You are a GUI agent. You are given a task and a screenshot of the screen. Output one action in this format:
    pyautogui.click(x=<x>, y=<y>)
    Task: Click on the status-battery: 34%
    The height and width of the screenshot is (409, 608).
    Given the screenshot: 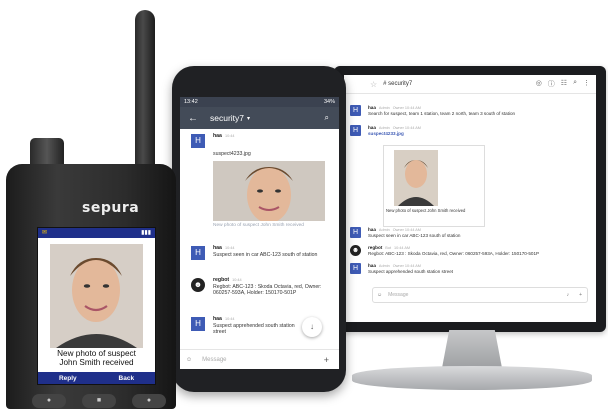 What is the action you would take?
    pyautogui.click(x=329, y=102)
    